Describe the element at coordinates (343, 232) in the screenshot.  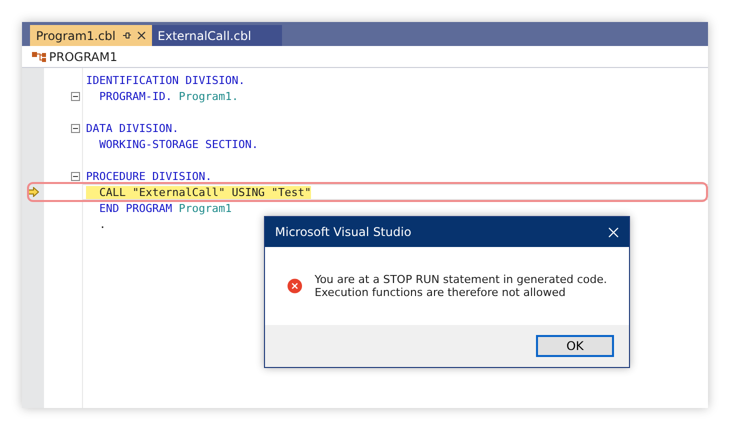
I see `dialog-title: Microsoft Visual Studio` at that location.